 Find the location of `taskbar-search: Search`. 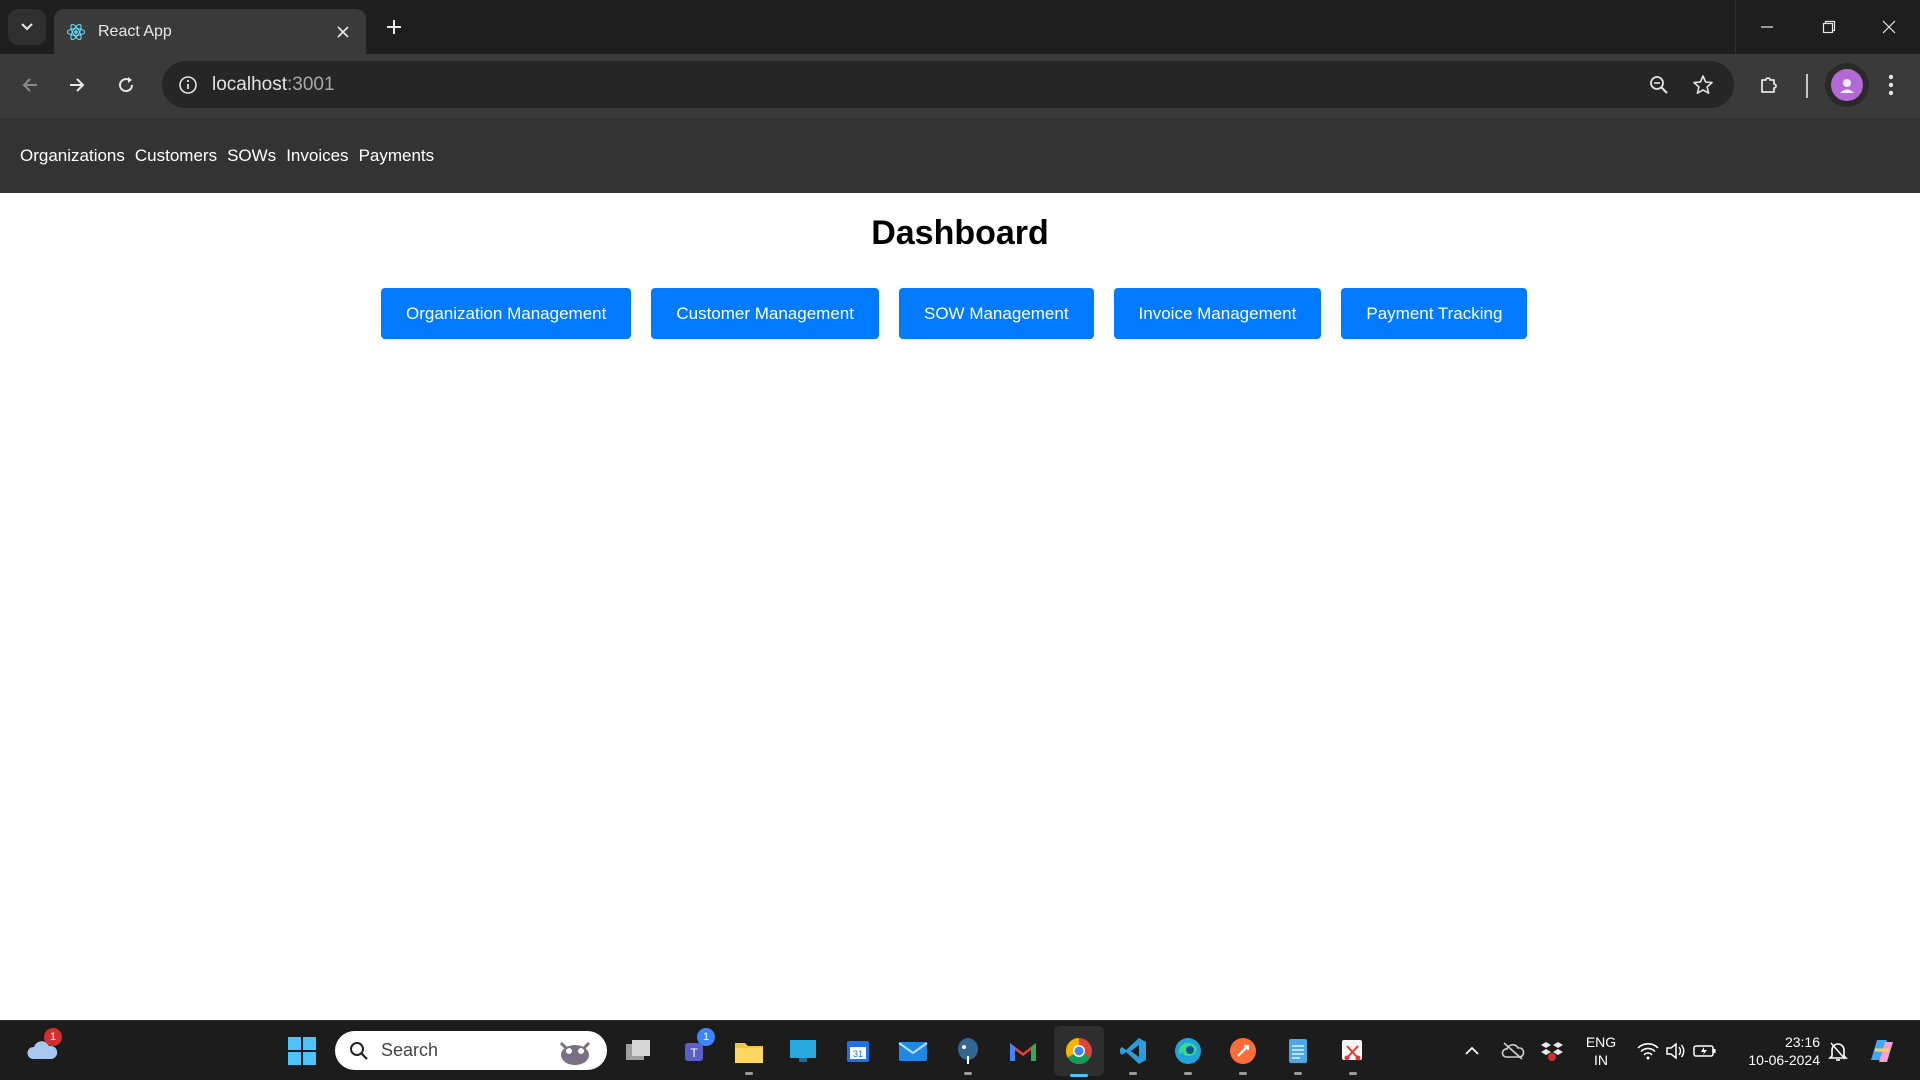

taskbar-search: Search is located at coordinates (471, 1050).